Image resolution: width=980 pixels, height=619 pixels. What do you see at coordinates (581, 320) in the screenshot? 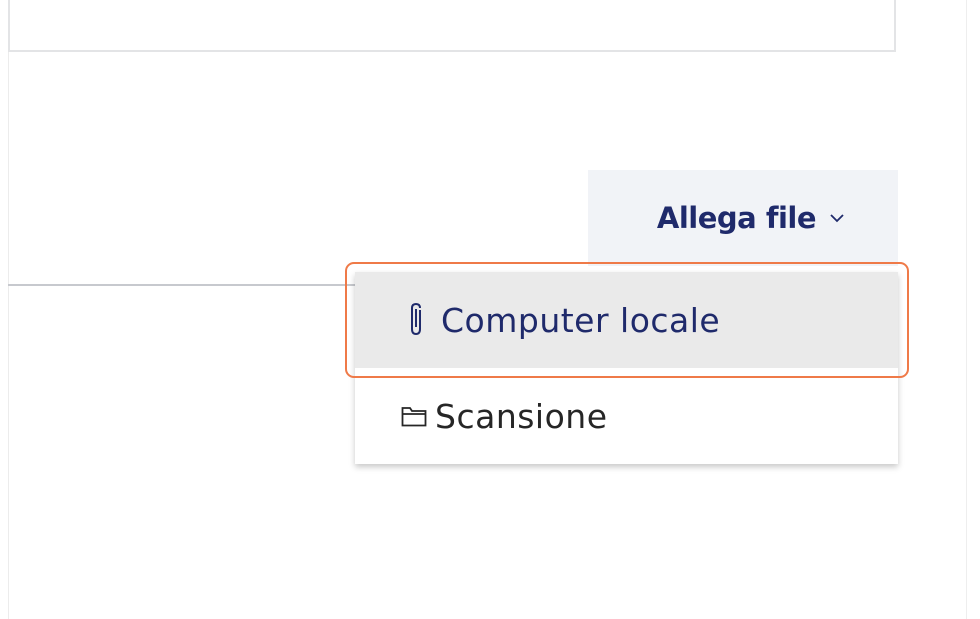
I see `menu-item-label: Computer locale` at bounding box center [581, 320].